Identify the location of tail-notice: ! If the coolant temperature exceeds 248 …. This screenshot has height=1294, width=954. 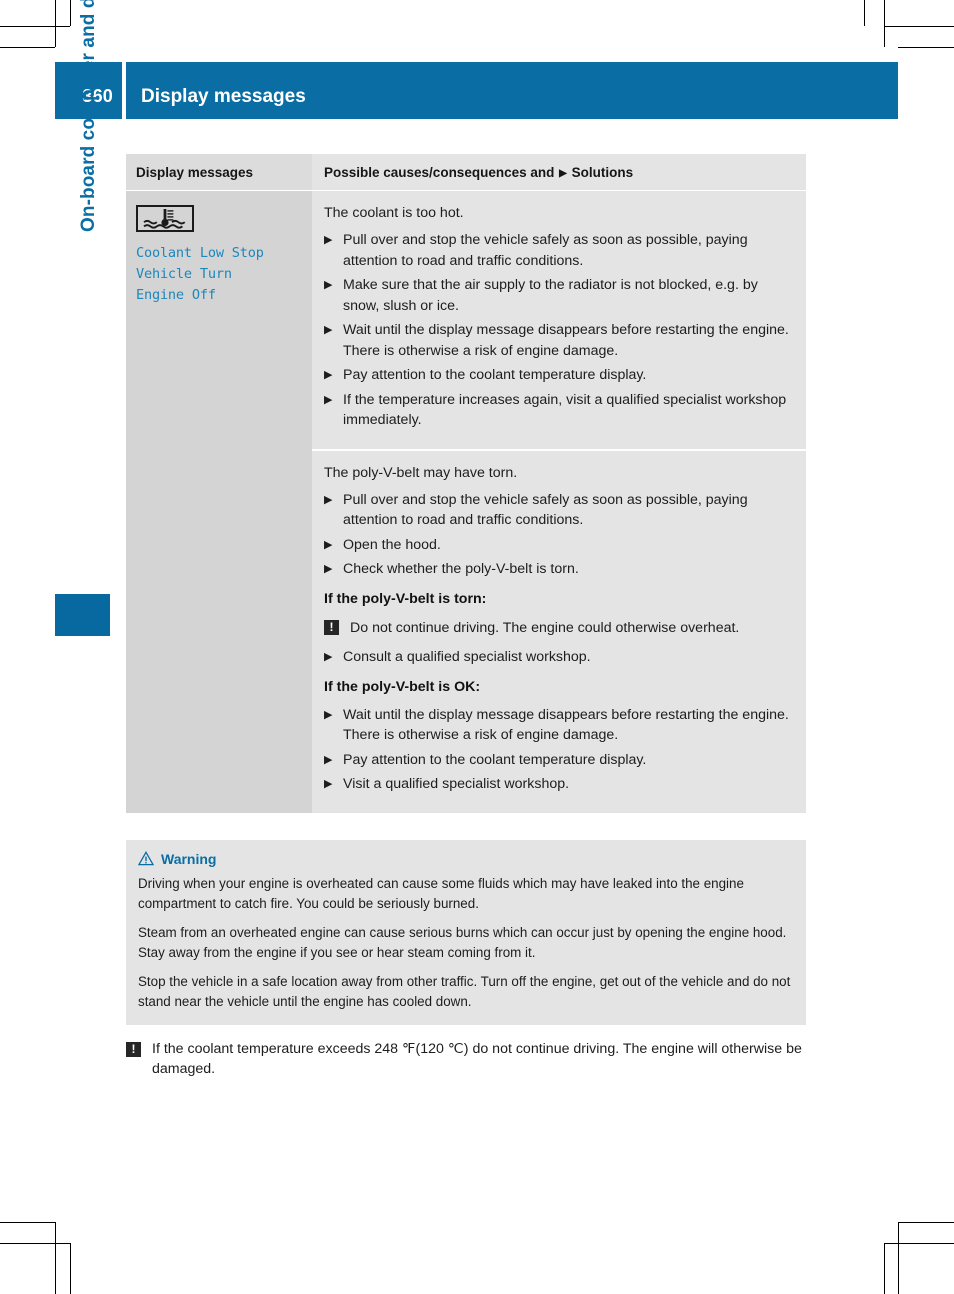
(466, 1059).